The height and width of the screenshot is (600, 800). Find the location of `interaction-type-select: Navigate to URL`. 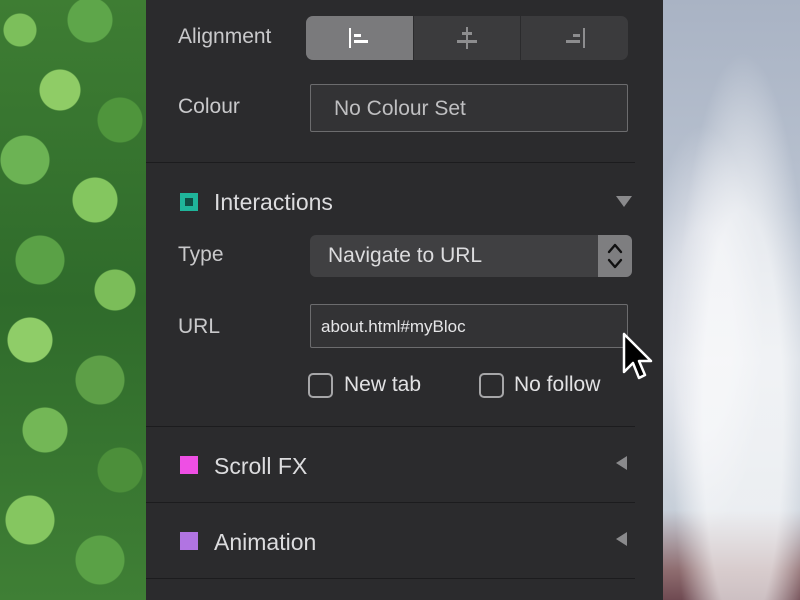

interaction-type-select: Navigate to URL is located at coordinates (471, 256).